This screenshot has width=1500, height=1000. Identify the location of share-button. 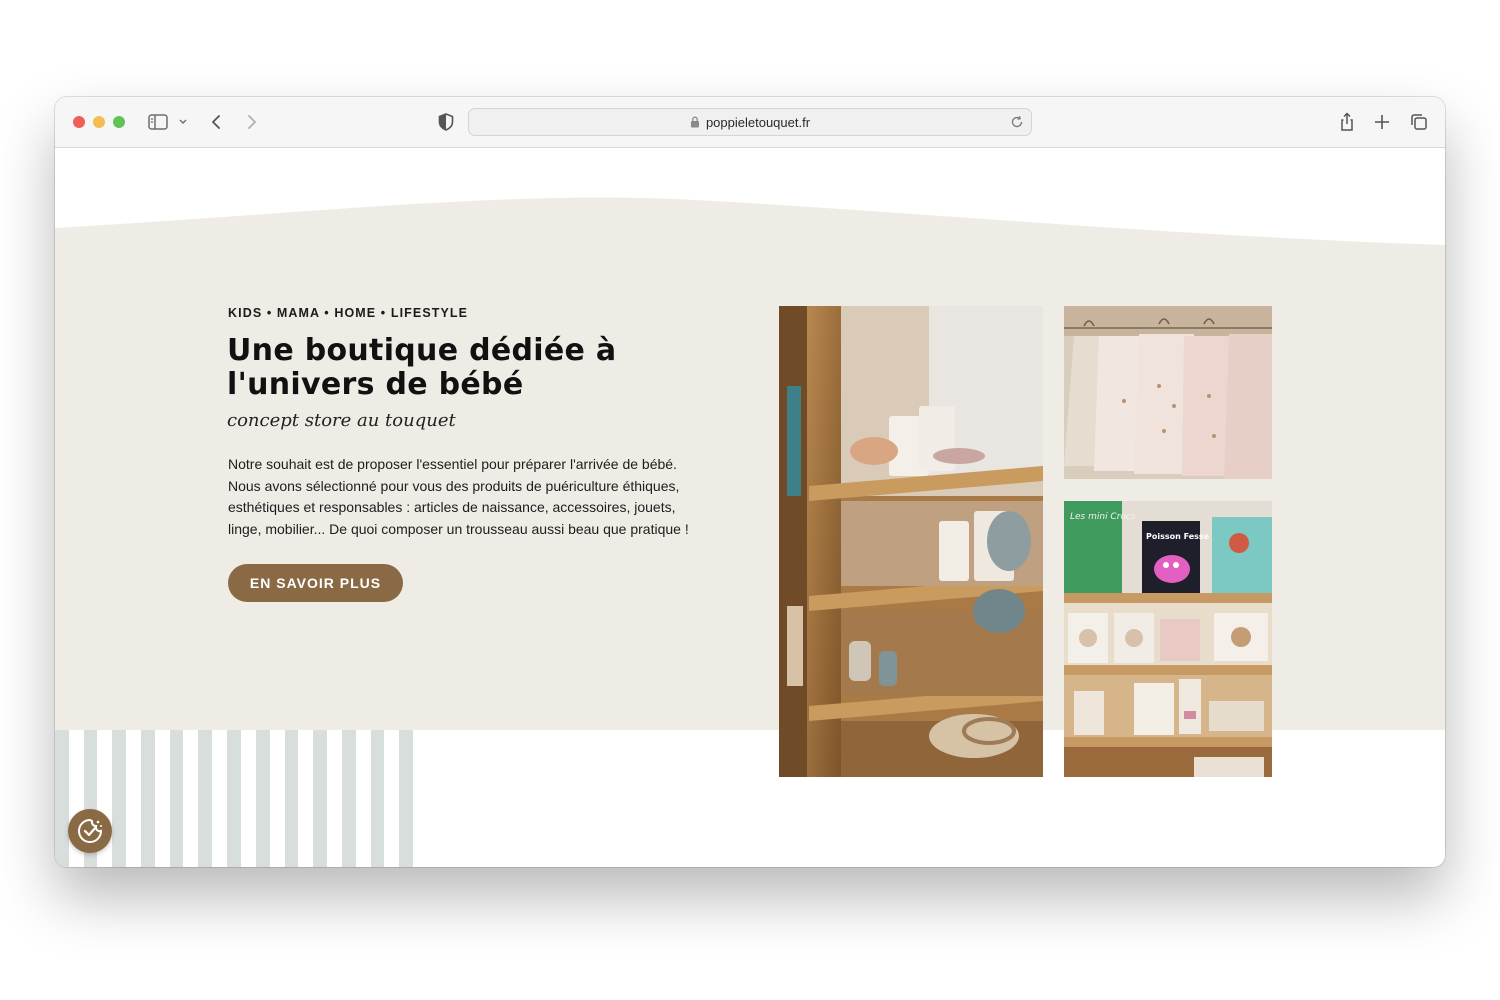
(1347, 122).